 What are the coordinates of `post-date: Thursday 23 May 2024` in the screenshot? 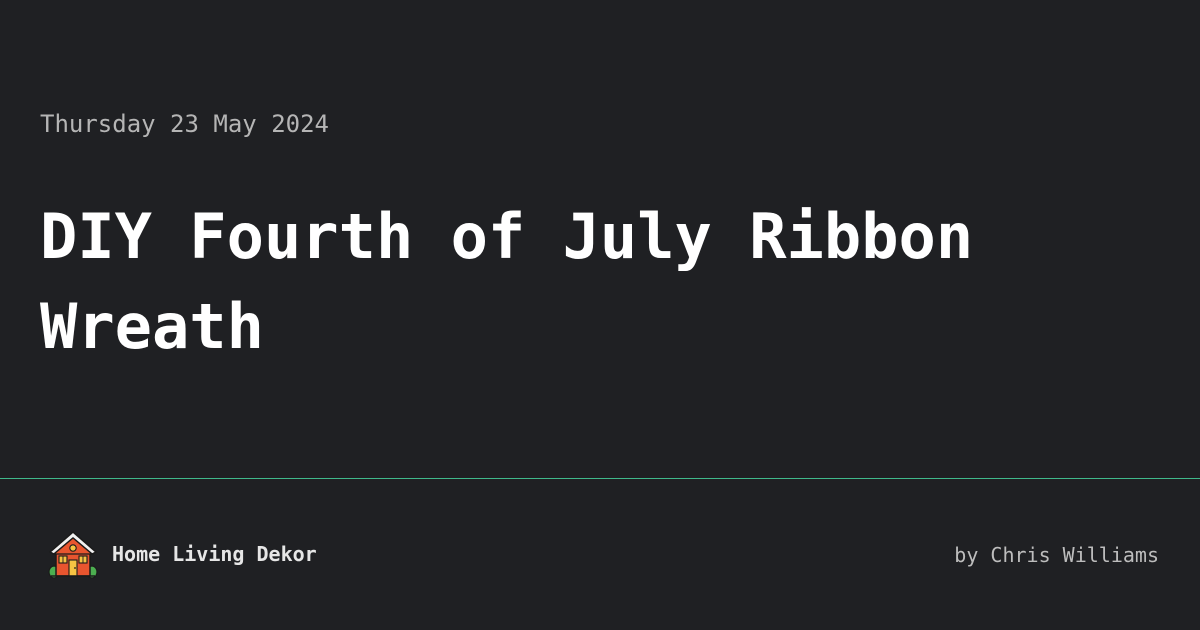 It's located at (184, 124).